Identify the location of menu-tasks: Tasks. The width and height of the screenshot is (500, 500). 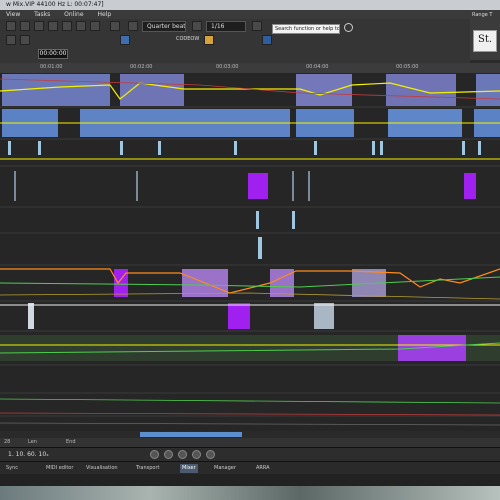
(42, 14).